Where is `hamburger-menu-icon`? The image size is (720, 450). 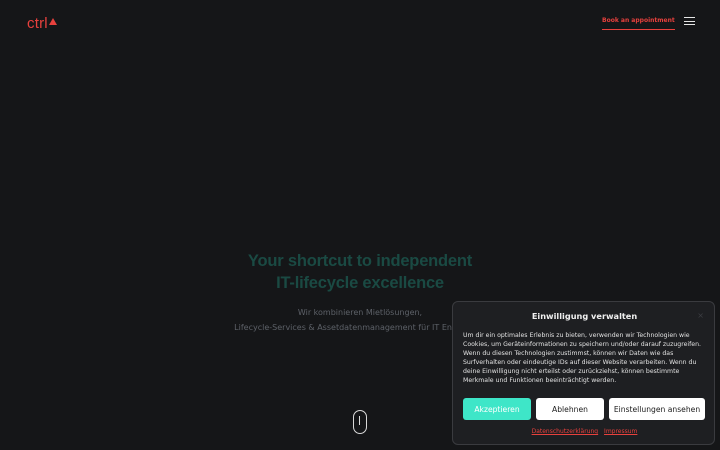 hamburger-menu-icon is located at coordinates (690, 21).